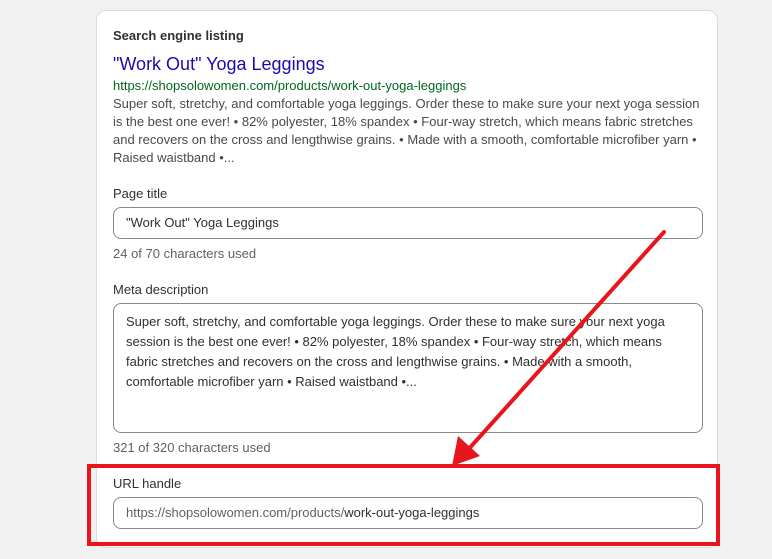 The height and width of the screenshot is (559, 772). Describe the element at coordinates (403, 505) in the screenshot. I see `annotation-highlight-box` at that location.